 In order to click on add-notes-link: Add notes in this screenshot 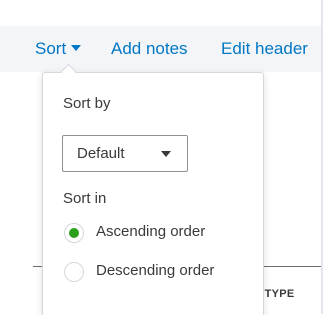, I will do `click(149, 49)`.